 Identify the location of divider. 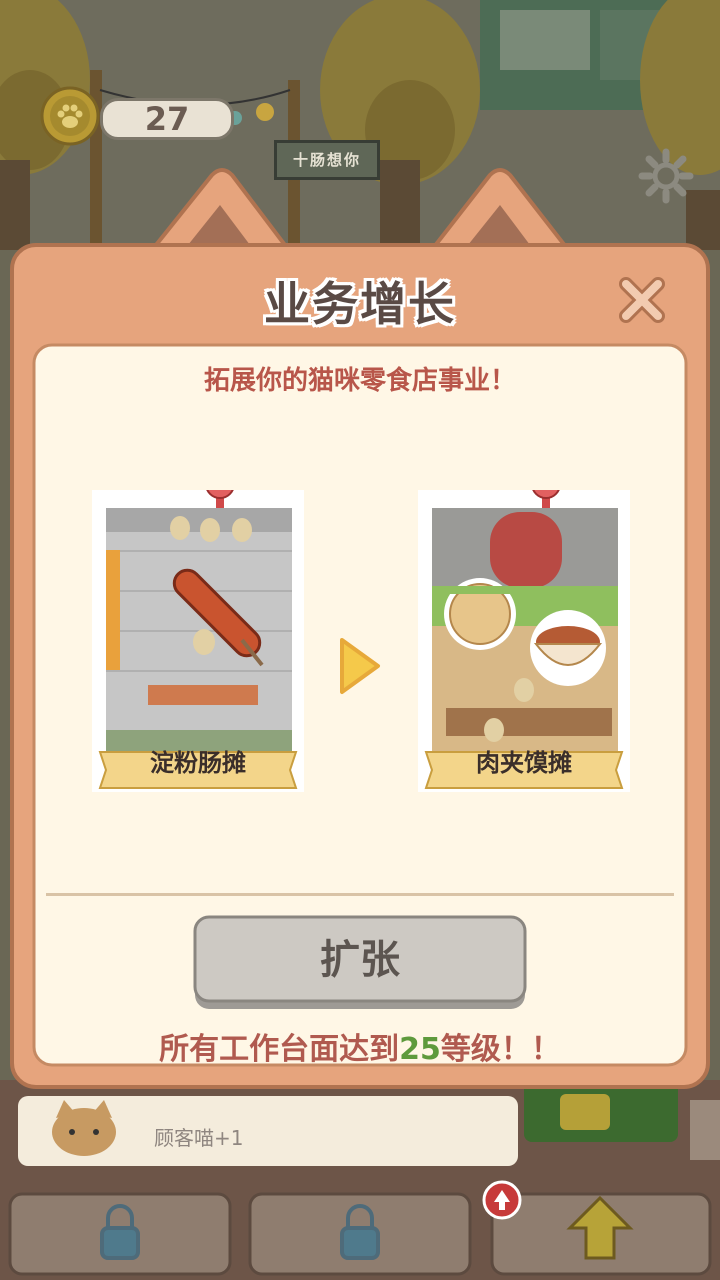
(360, 894).